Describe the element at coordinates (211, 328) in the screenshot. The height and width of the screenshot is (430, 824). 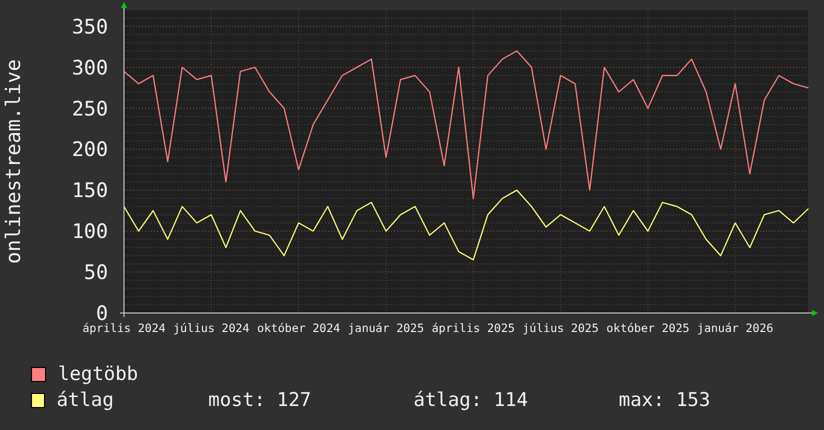
I see `x-tick-label: július 2024` at that location.